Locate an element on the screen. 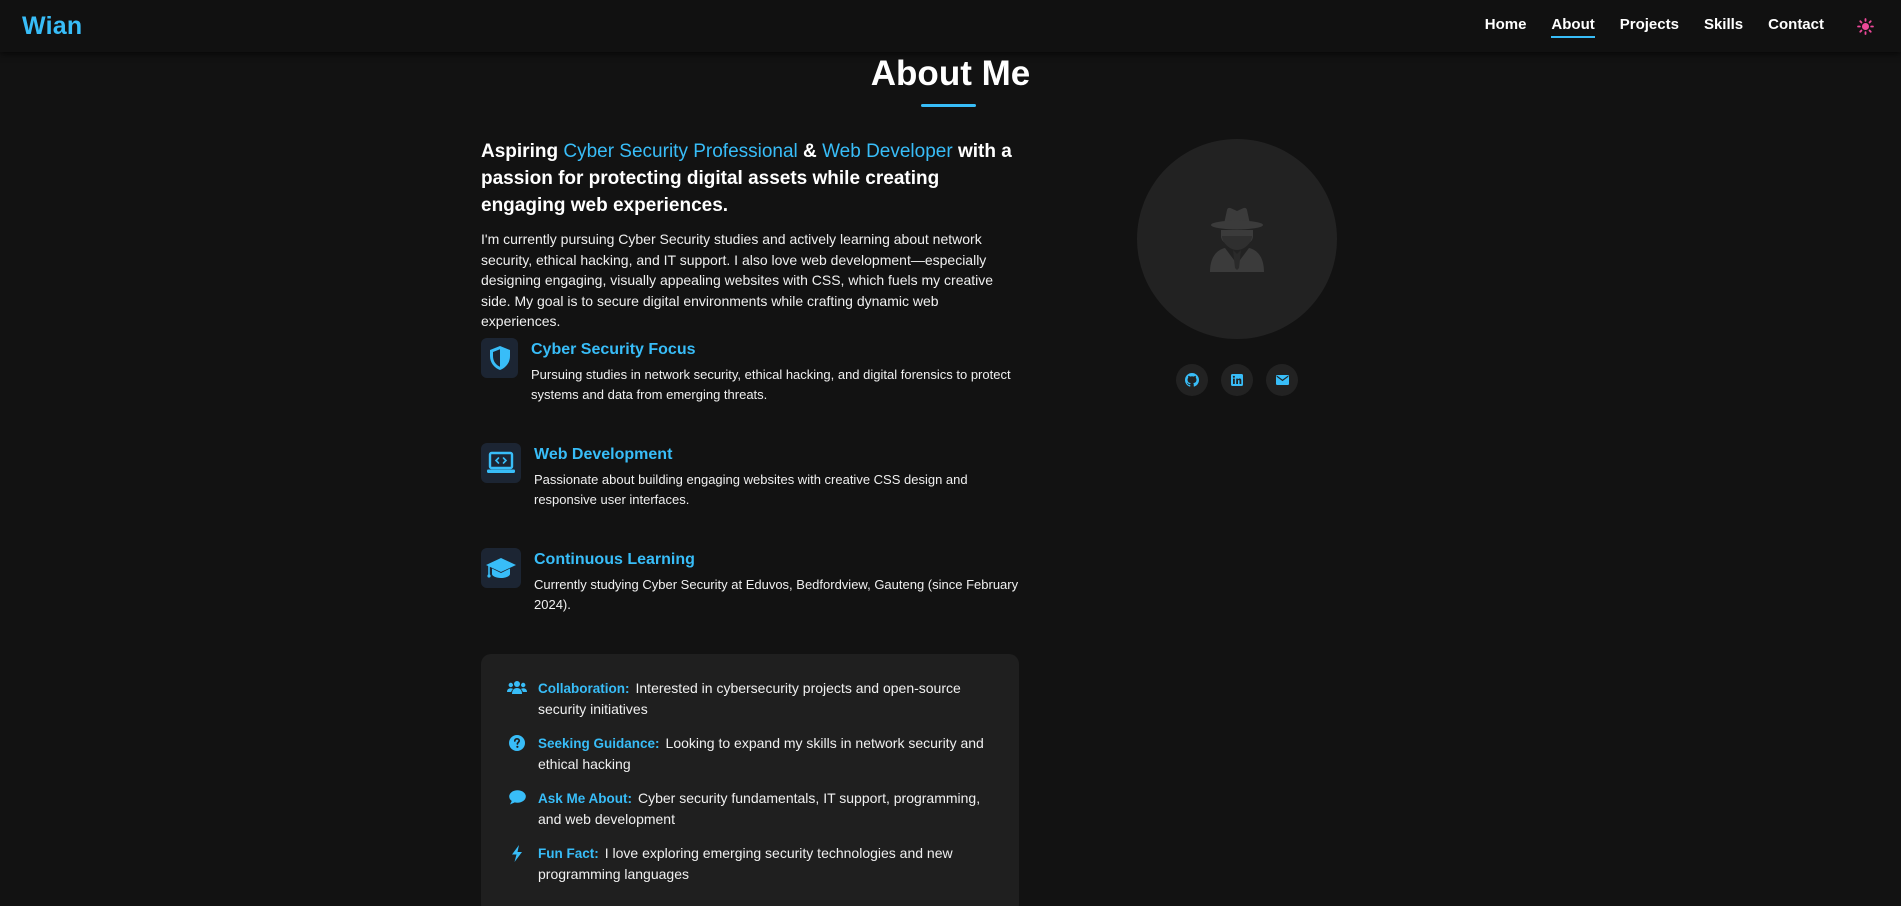 This screenshot has height=906, width=1901. feature-title: Web Development is located at coordinates (603, 454).